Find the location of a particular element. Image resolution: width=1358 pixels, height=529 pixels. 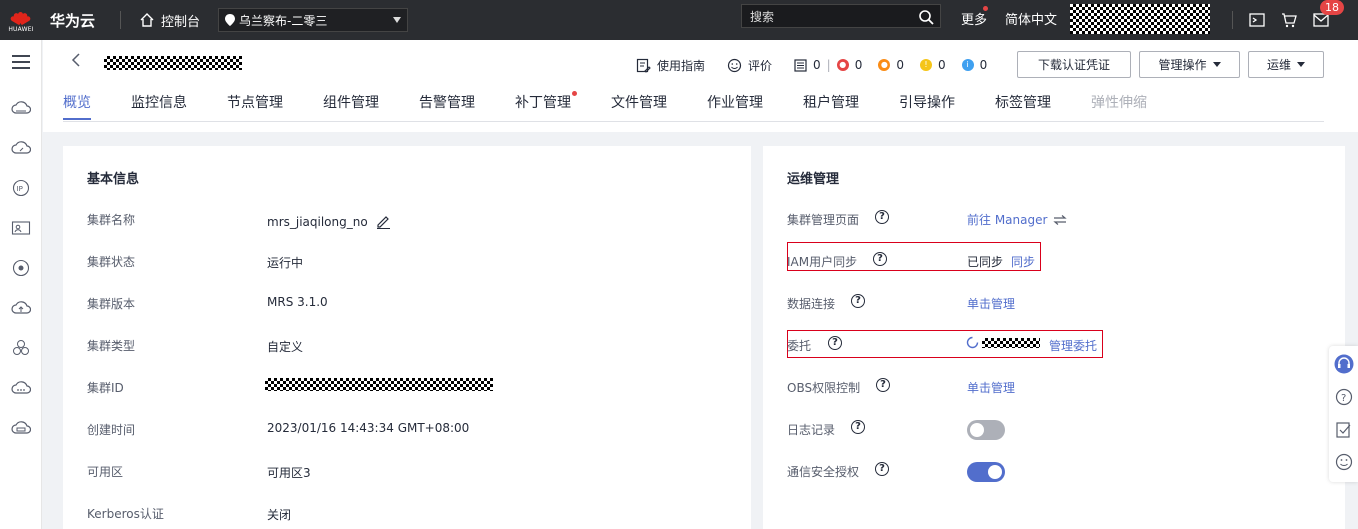

rate-link: 评价 is located at coordinates (760, 65).